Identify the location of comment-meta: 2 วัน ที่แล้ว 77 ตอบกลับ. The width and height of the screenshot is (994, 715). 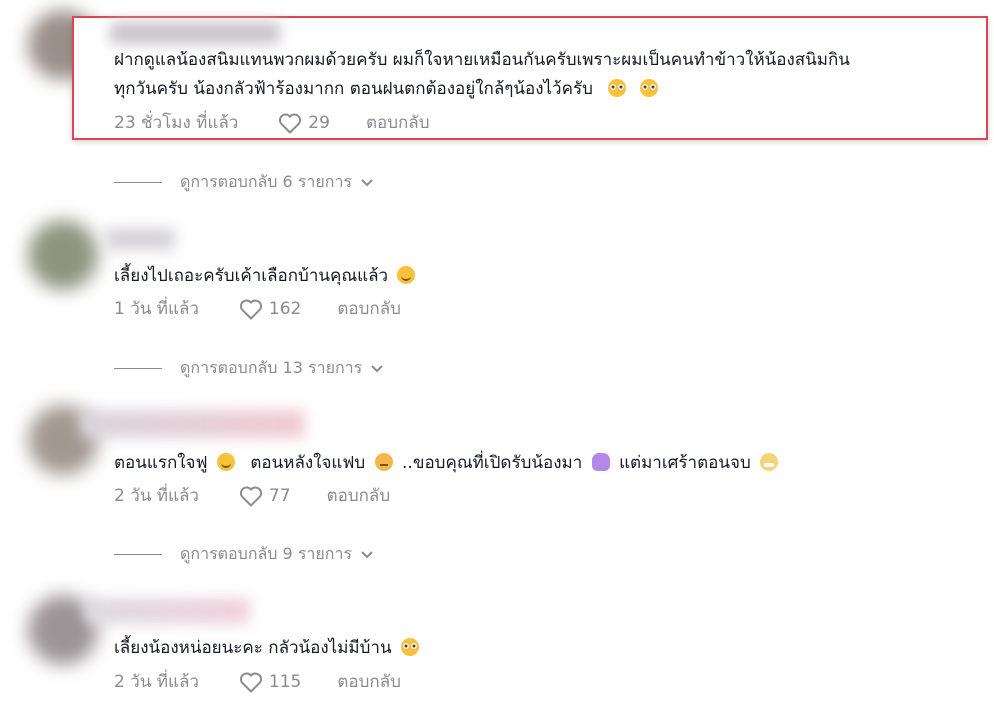
(252, 495).